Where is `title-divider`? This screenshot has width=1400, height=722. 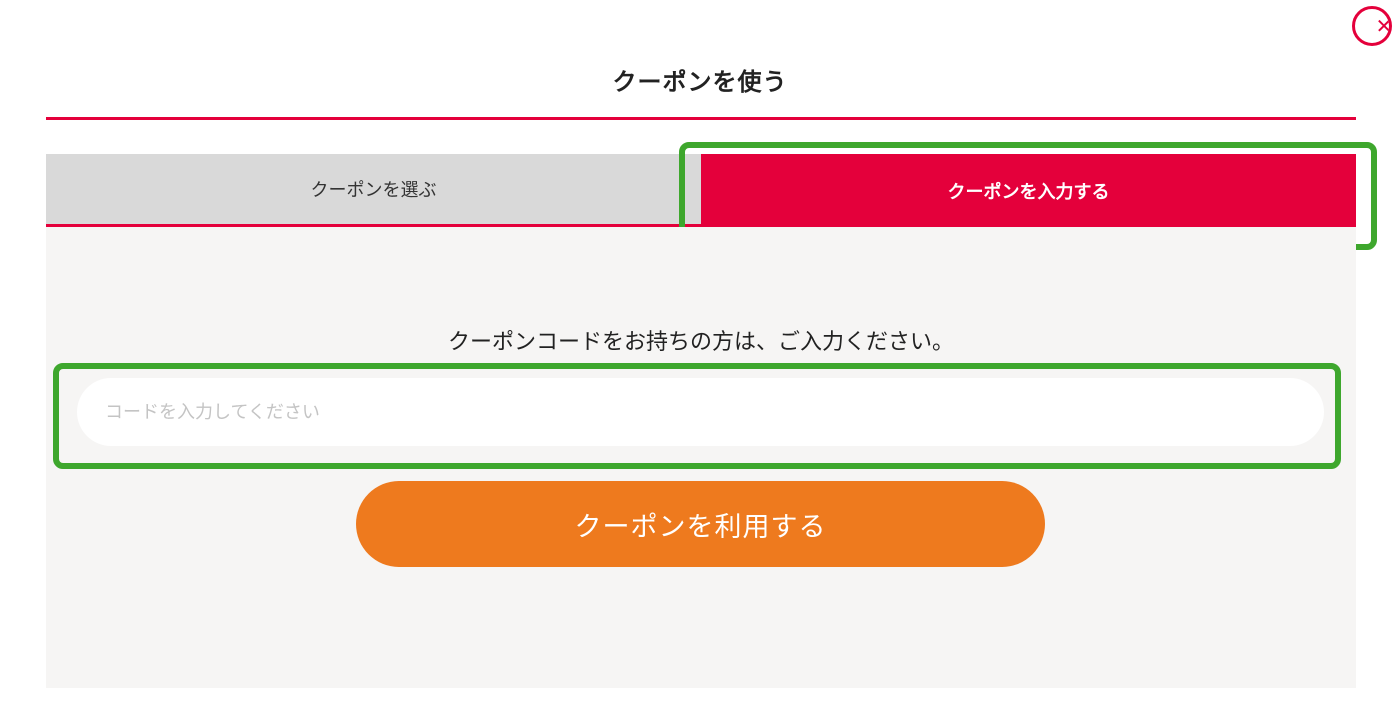
title-divider is located at coordinates (701, 118).